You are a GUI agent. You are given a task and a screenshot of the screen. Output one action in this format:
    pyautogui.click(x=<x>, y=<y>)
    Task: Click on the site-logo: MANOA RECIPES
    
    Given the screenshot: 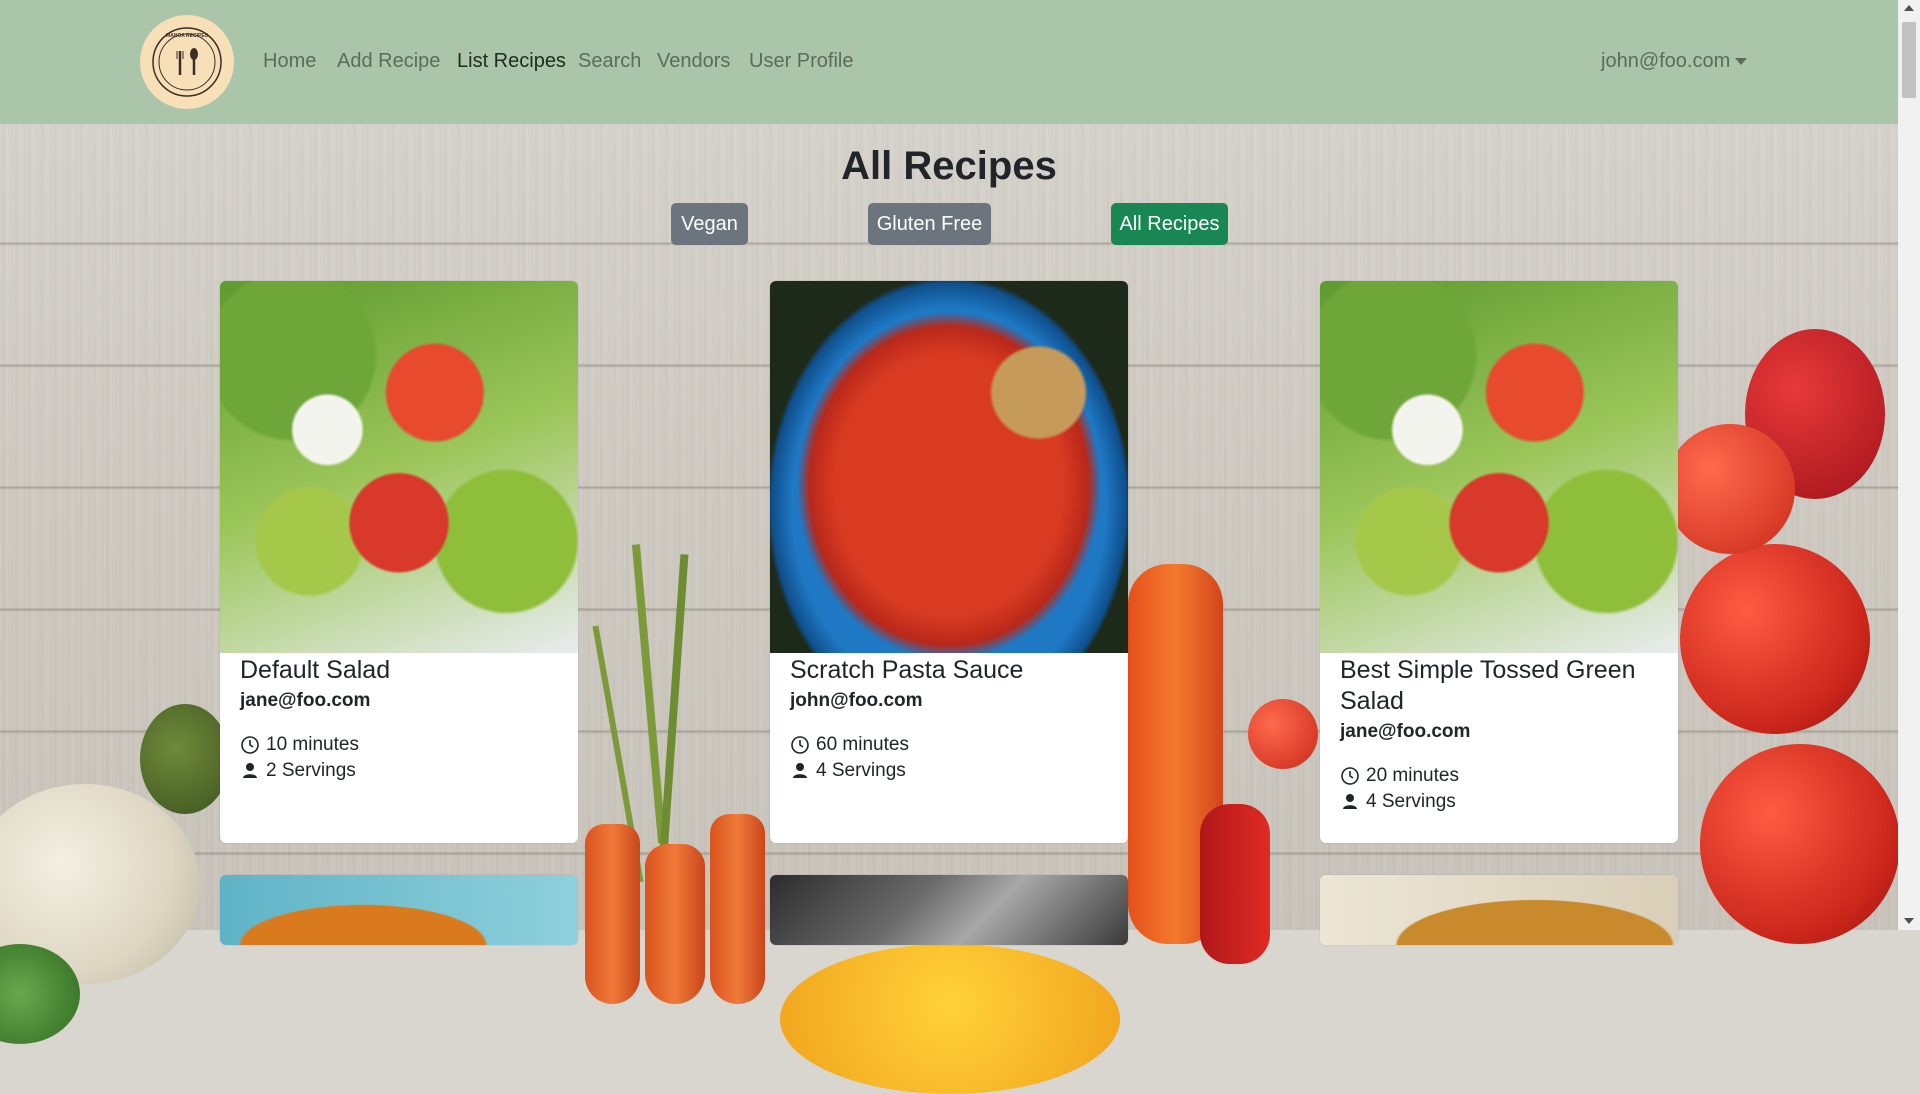 What is the action you would take?
    pyautogui.click(x=187, y=62)
    